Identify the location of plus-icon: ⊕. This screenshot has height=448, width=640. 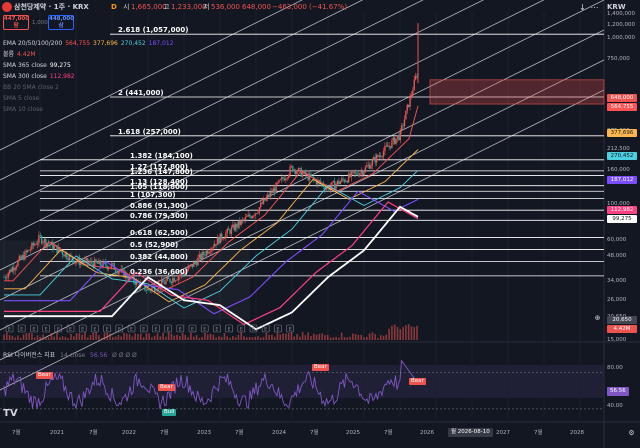
(597, 318).